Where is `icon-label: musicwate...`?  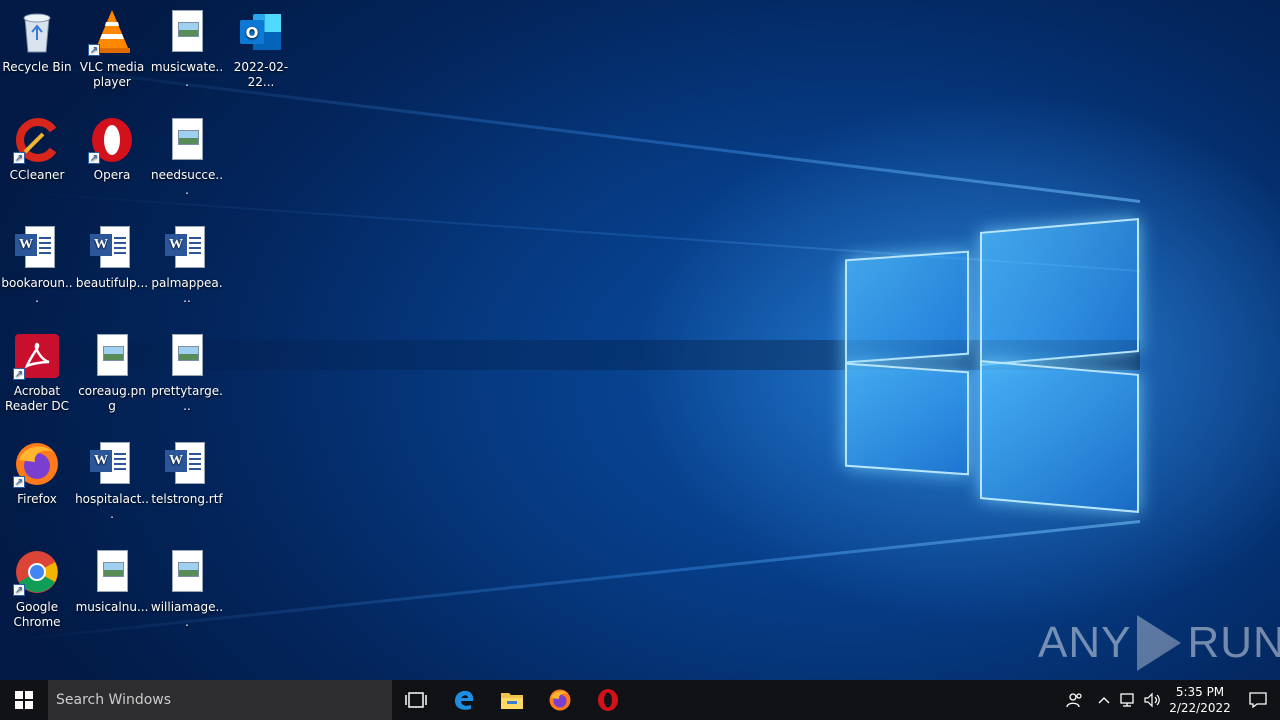 icon-label: musicwate... is located at coordinates (187, 74).